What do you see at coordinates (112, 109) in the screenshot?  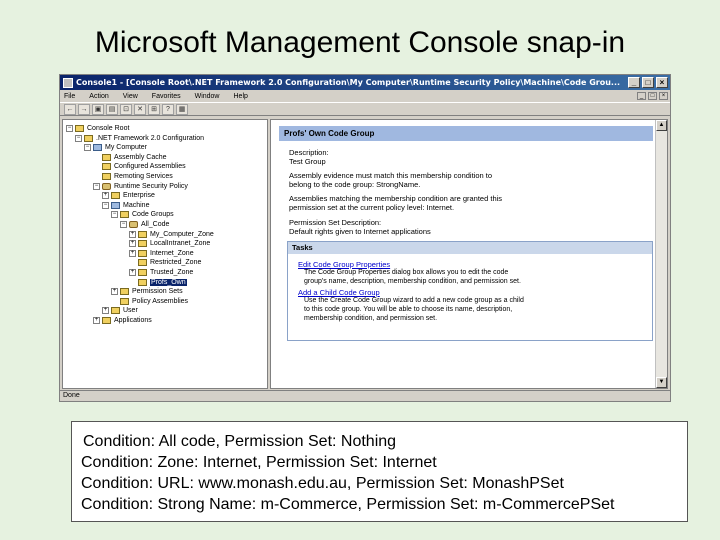 I see `show-hide-tree-button: ▤` at bounding box center [112, 109].